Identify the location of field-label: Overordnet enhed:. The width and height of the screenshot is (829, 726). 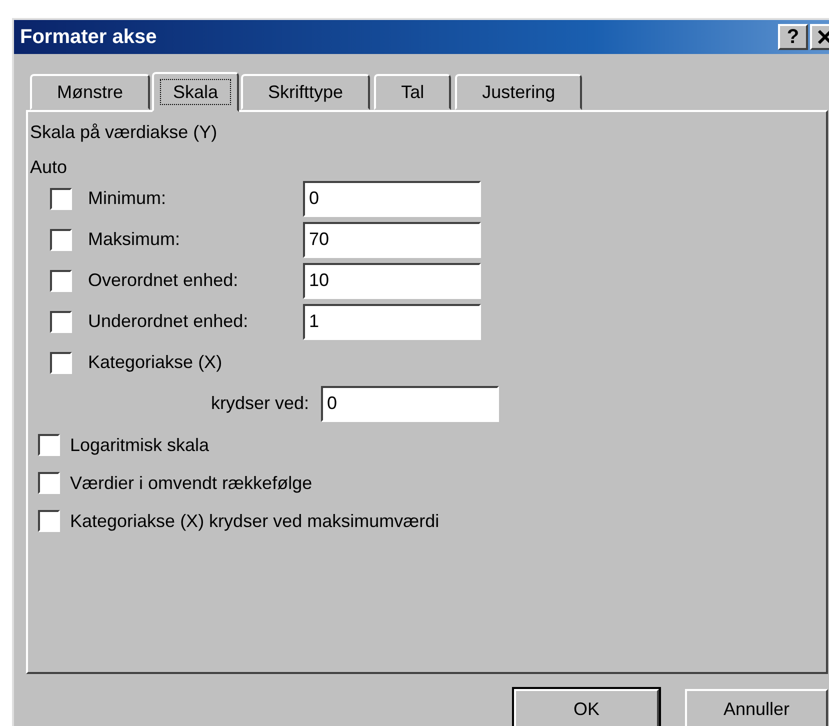
(164, 280).